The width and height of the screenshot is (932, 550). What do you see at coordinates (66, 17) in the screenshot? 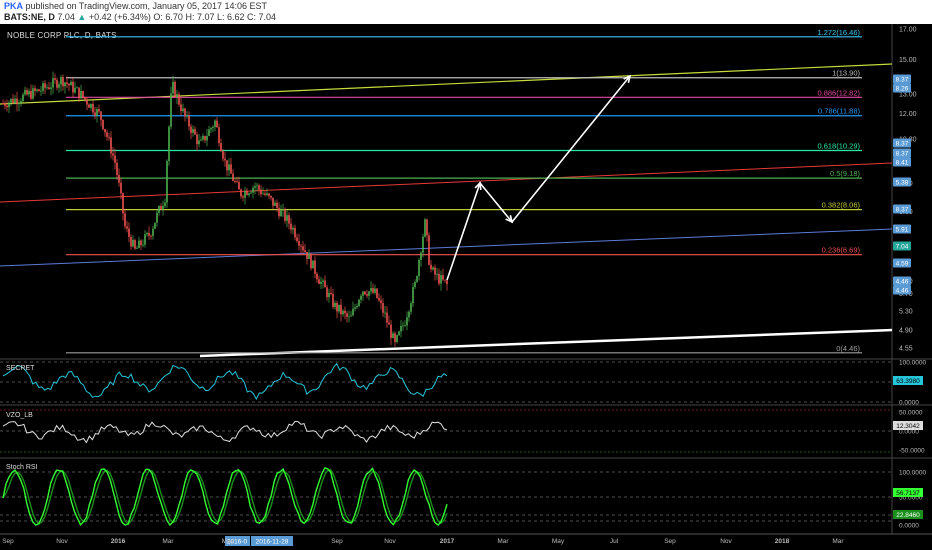
I see `last-price: 7.04` at bounding box center [66, 17].